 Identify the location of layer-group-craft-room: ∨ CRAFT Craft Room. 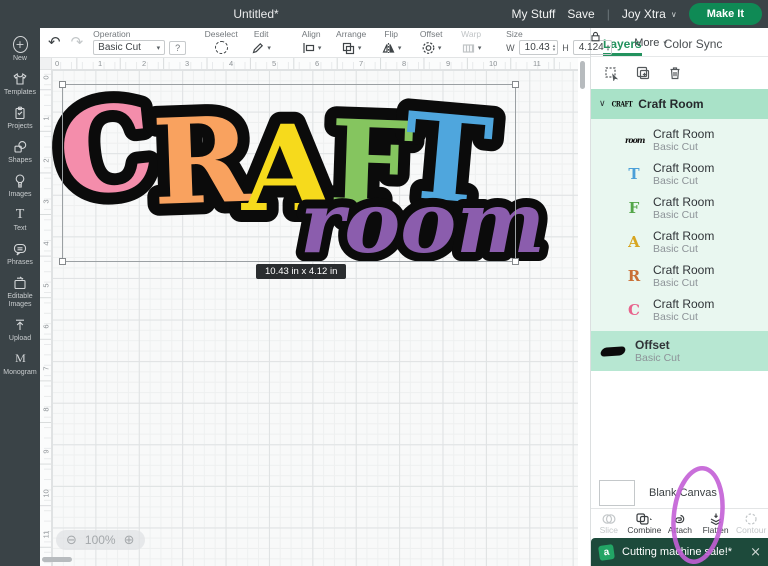
(679, 104).